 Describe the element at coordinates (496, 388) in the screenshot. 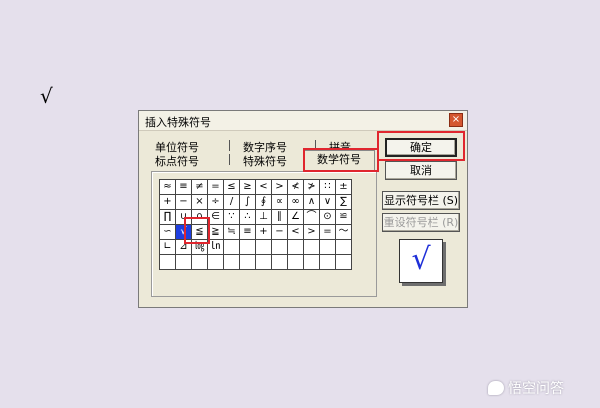

I see `speech-bubble-icon` at that location.